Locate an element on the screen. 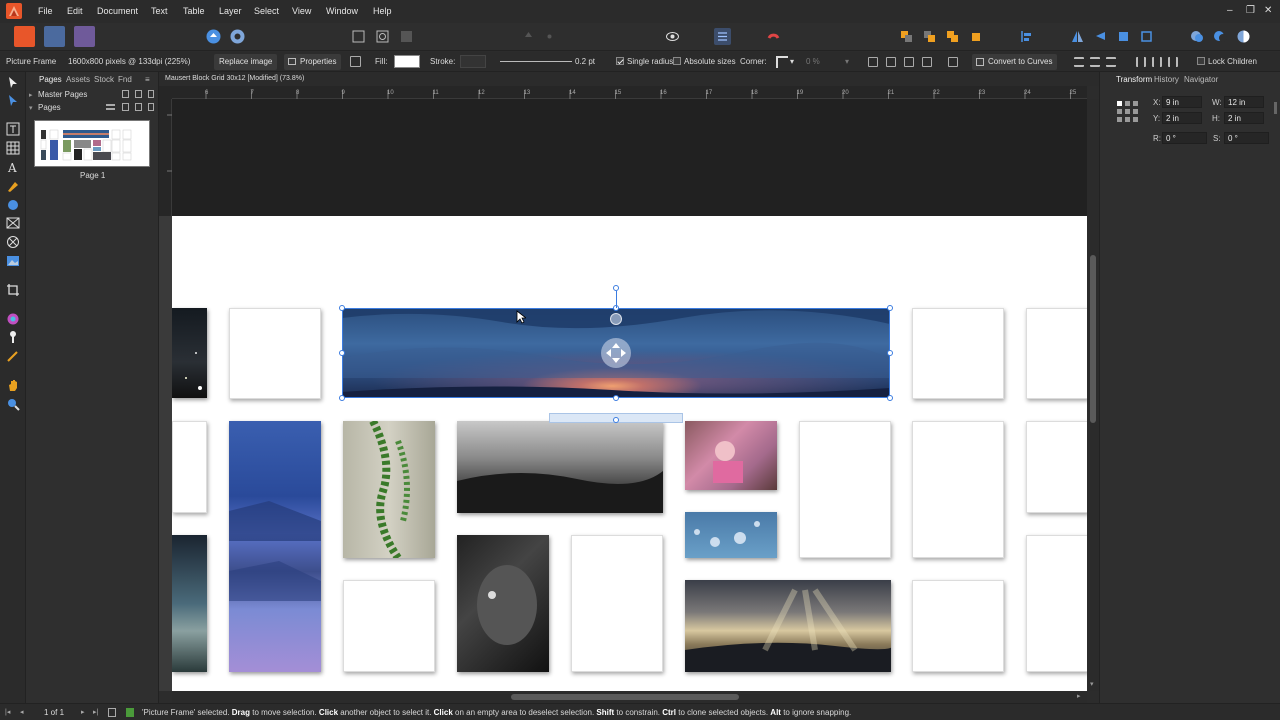 This screenshot has height=720, width=1280. move-content-icon is located at coordinates (616, 353).